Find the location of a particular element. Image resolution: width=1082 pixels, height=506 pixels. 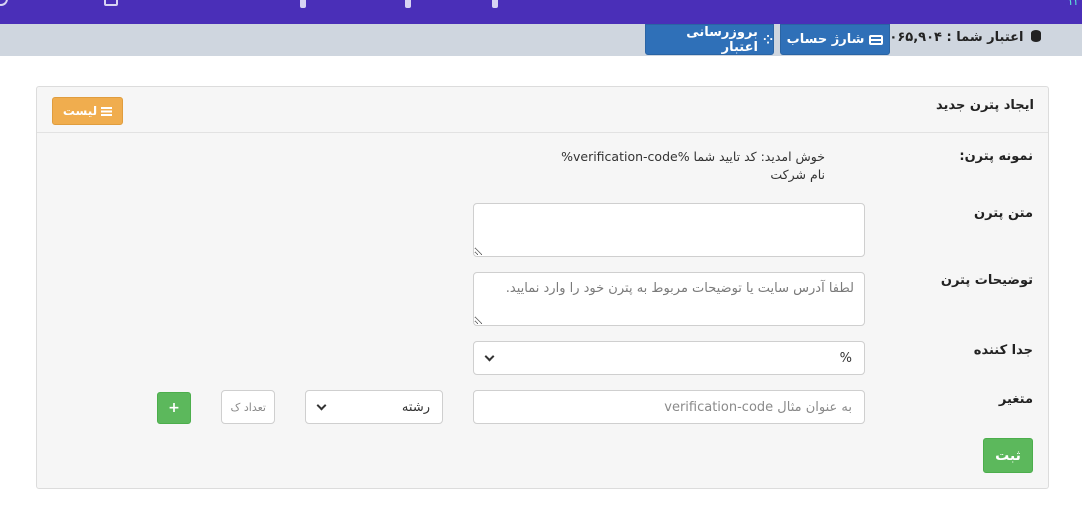

database-icon is located at coordinates (1036, 36).